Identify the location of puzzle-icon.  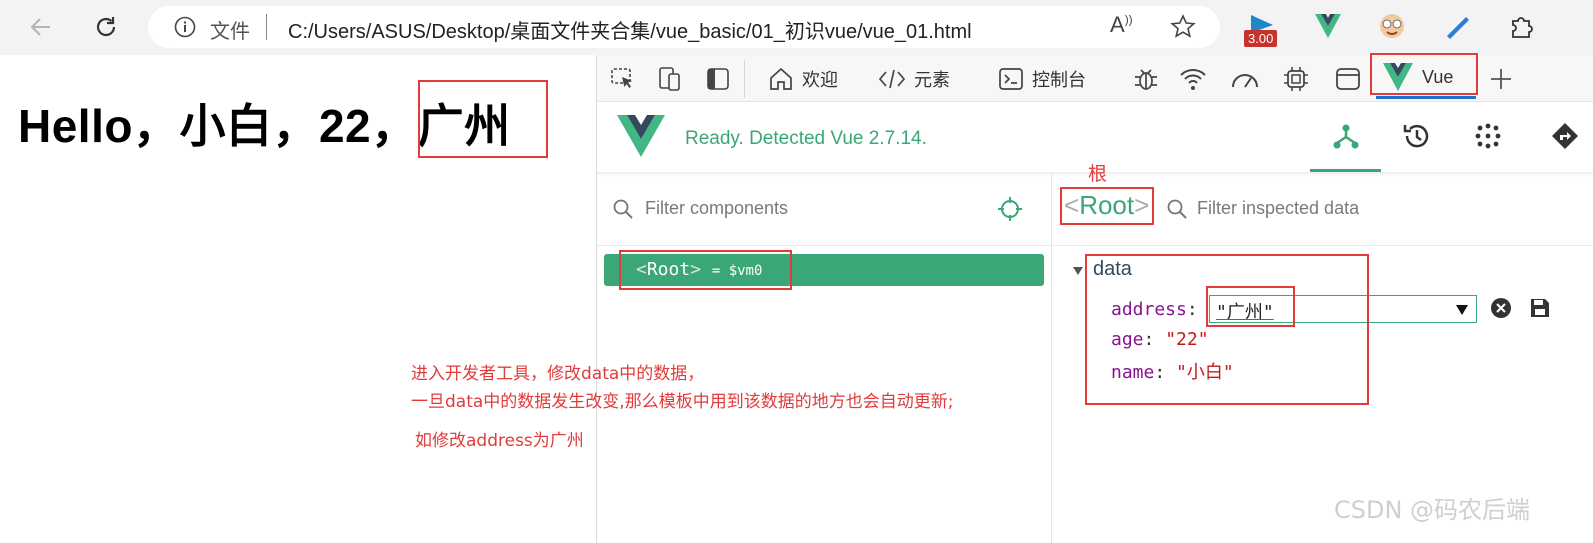
(1522, 27).